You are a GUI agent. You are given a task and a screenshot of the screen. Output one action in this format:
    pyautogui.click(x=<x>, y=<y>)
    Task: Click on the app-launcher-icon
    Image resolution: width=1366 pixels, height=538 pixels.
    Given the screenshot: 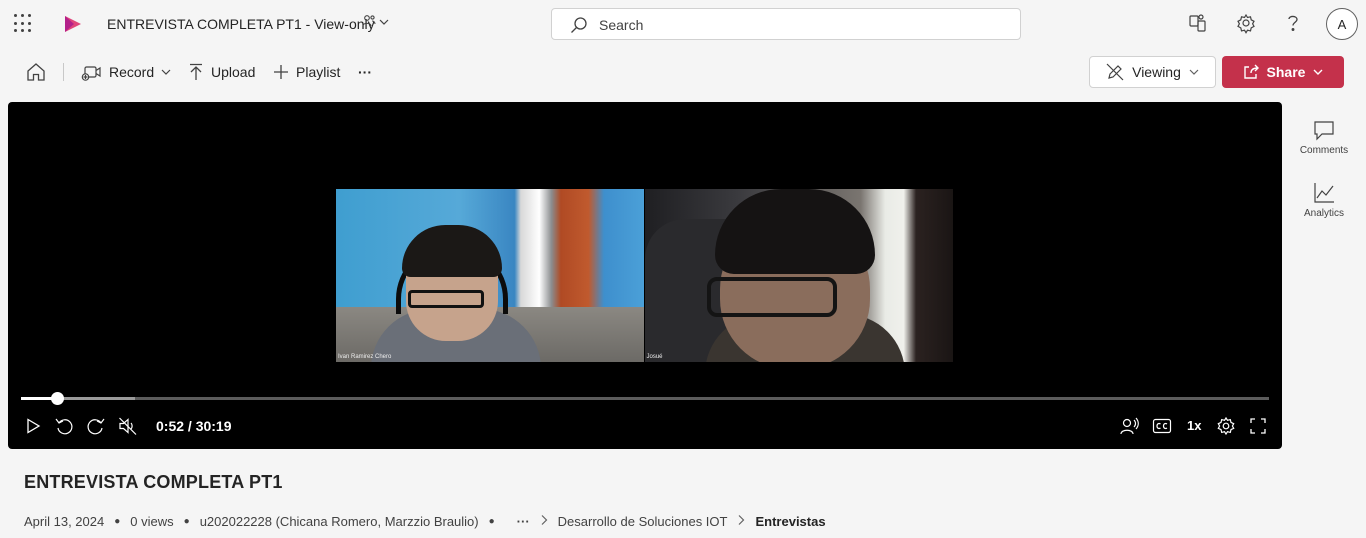 What is the action you would take?
    pyautogui.click(x=24, y=24)
    